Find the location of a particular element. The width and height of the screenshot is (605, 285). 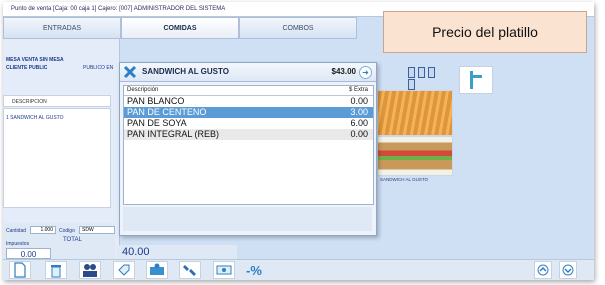

cash-icon is located at coordinates (224, 270).